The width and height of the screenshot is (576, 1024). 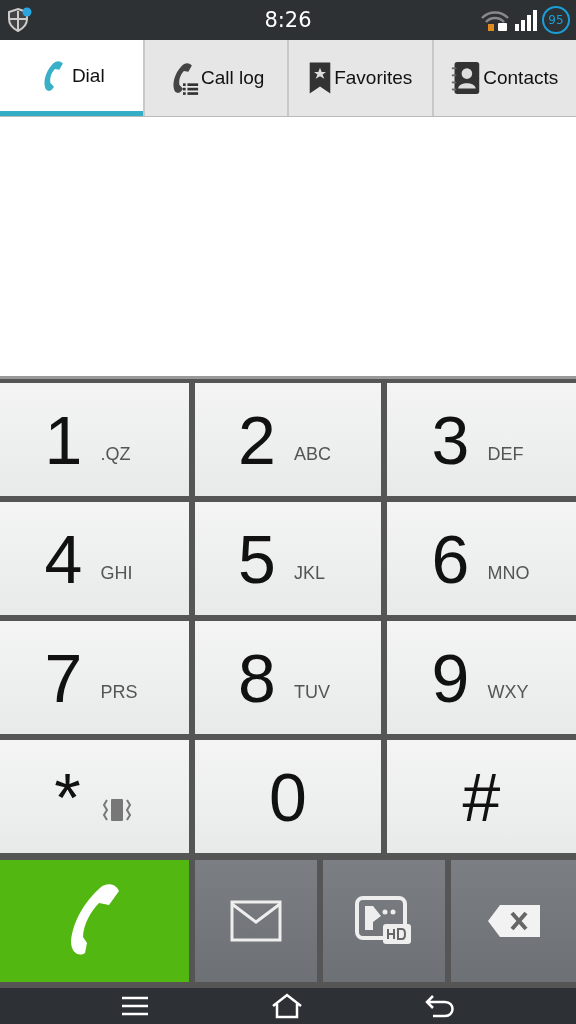 I want to click on call-button, so click(x=94, y=921).